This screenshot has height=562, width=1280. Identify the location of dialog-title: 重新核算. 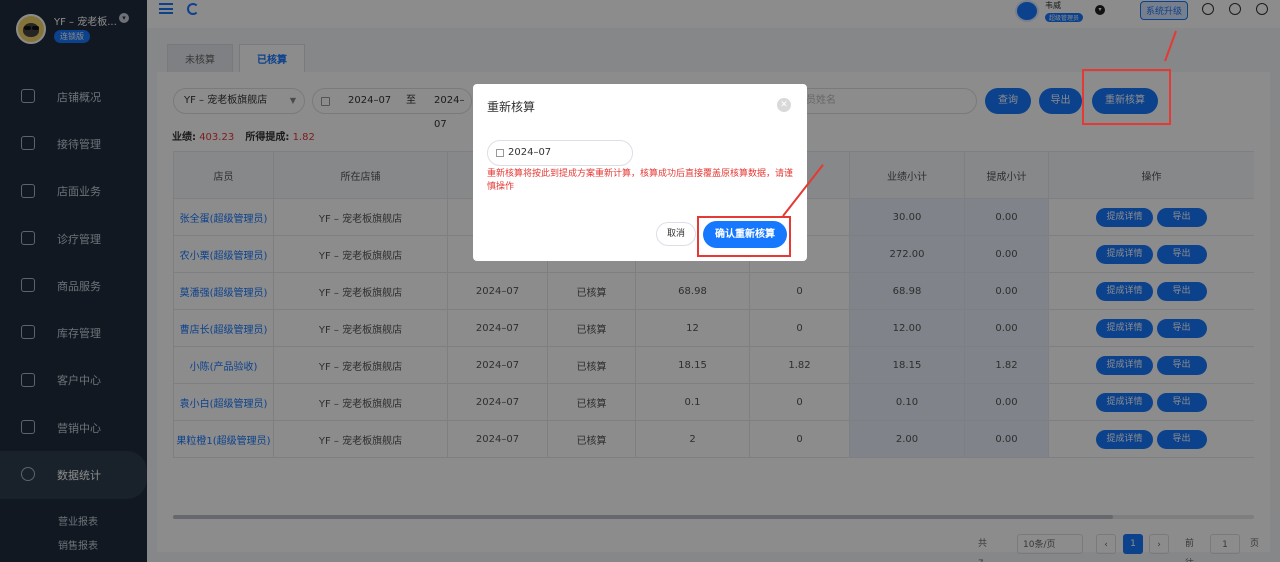
(511, 107).